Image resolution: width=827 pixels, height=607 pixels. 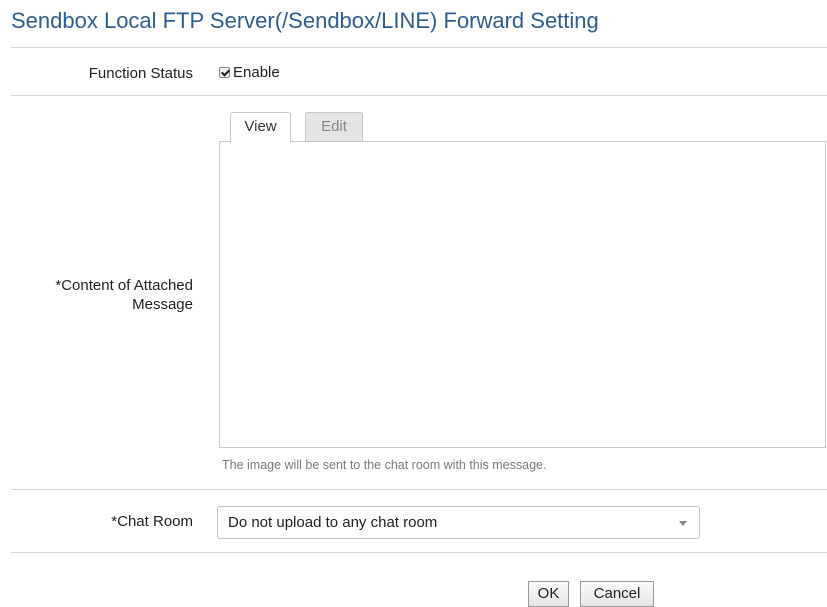 What do you see at coordinates (683, 523) in the screenshot?
I see `chevron-down-icon` at bounding box center [683, 523].